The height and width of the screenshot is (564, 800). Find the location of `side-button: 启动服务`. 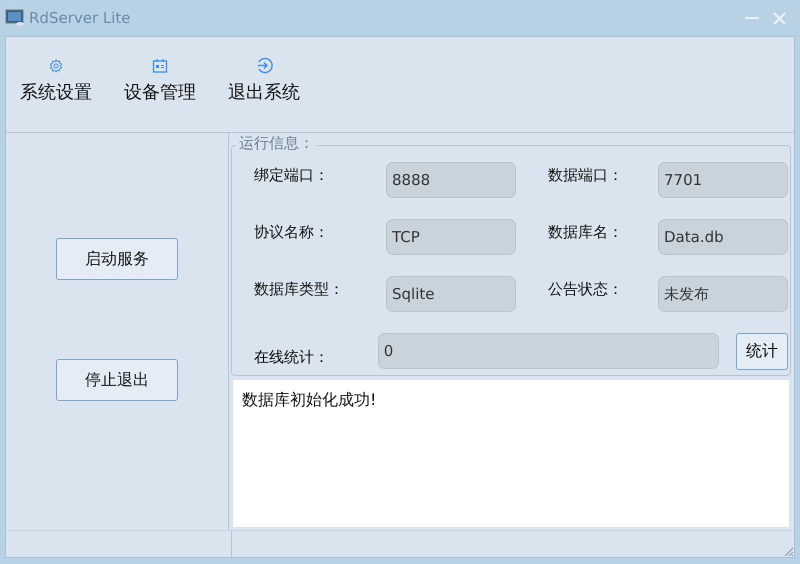

side-button: 启动服务 is located at coordinates (117, 259).